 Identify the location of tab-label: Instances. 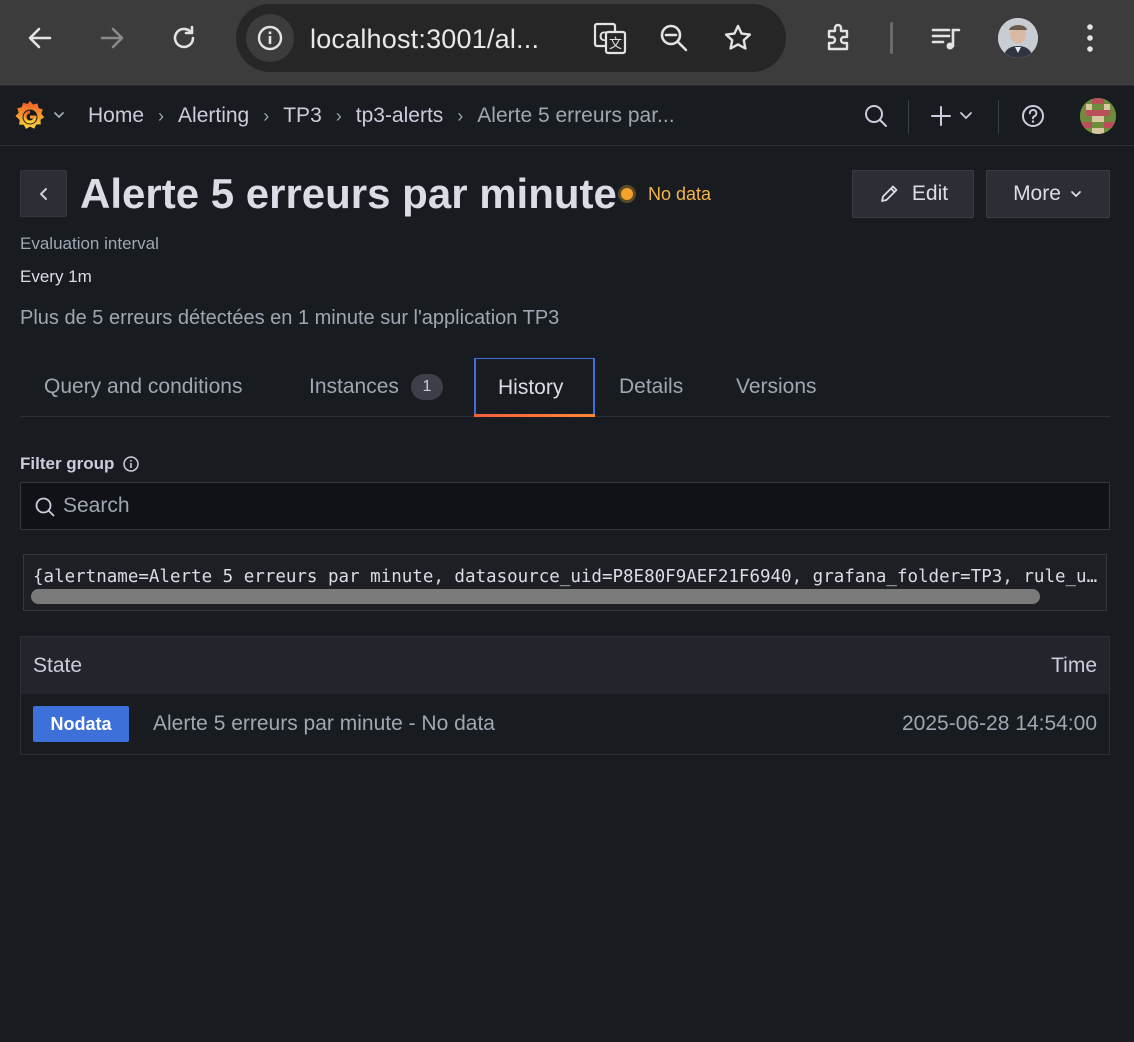
(354, 386).